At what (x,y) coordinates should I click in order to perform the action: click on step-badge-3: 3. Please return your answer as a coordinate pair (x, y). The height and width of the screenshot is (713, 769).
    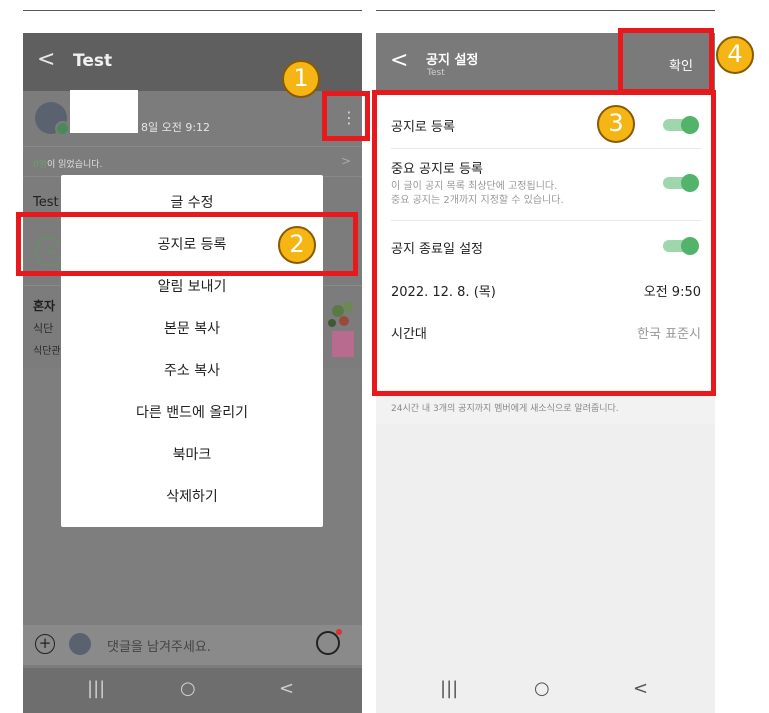
    Looking at the image, I should click on (616, 124).